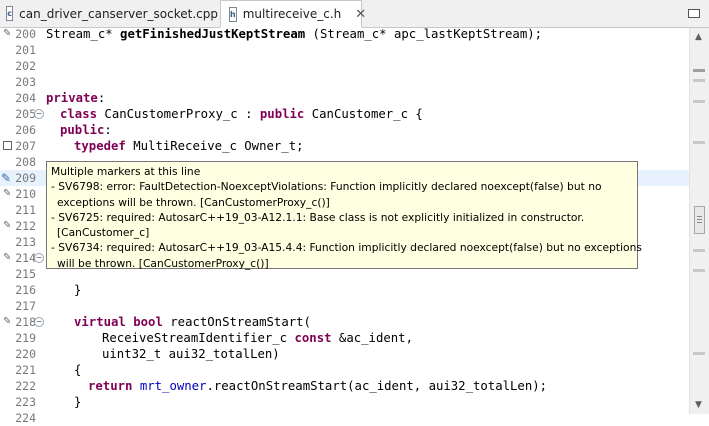  I want to click on code-text: virtual bool reactOnStreamStart(, so click(192, 322).